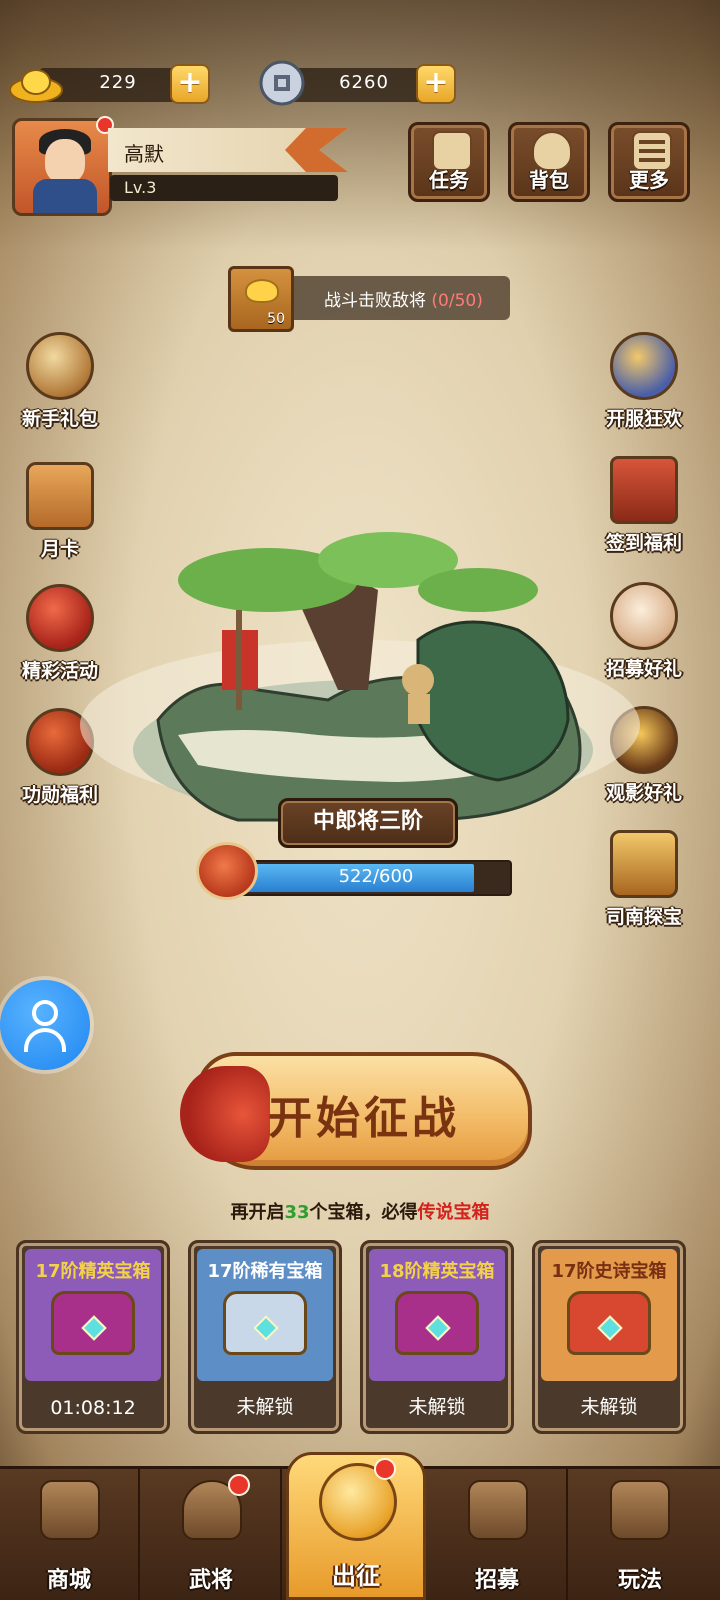 This screenshot has height=1600, width=720. I want to click on quest-text: 战斗击败敌将, so click(375, 301).